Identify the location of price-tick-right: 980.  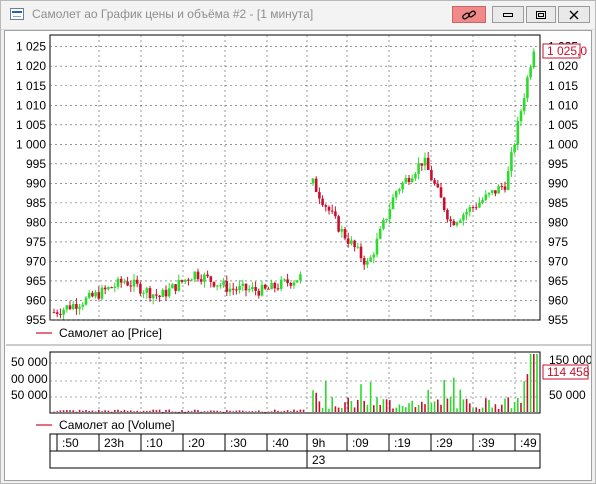
(558, 222).